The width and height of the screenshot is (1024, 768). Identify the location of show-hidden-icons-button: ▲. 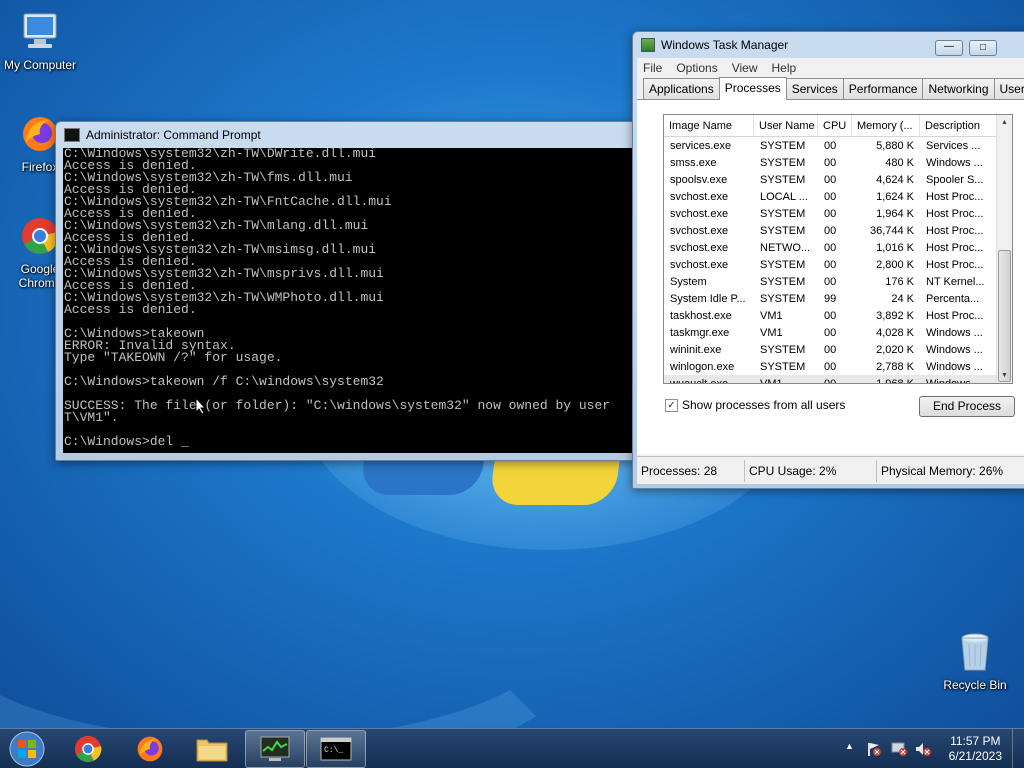
(849, 746).